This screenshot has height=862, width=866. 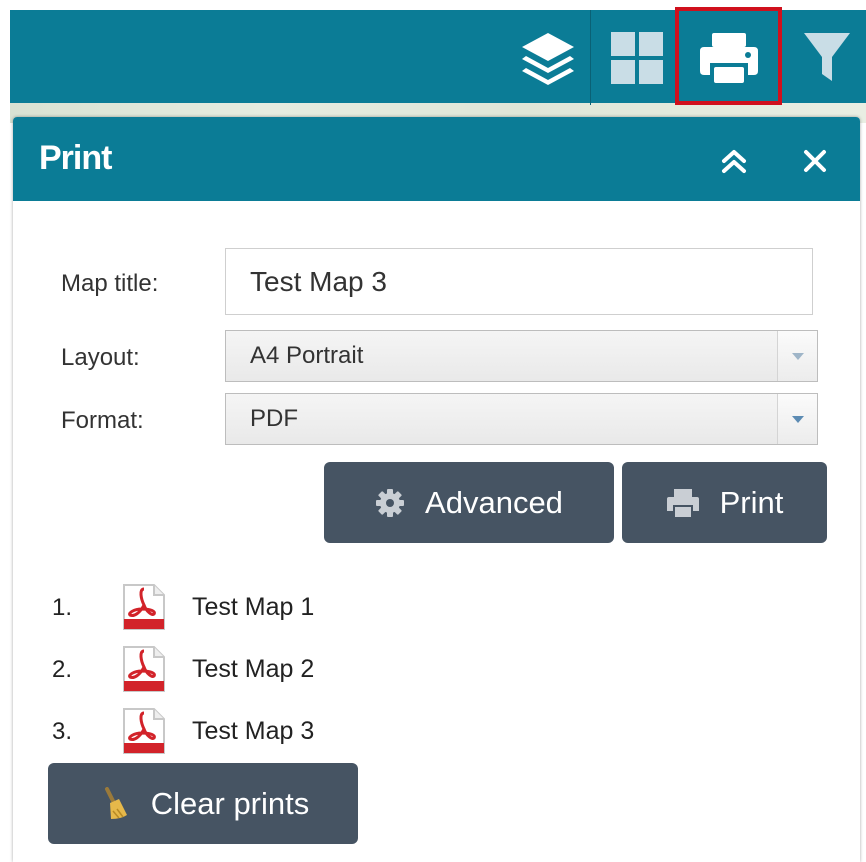 I want to click on layers-button, so click(x=548, y=57).